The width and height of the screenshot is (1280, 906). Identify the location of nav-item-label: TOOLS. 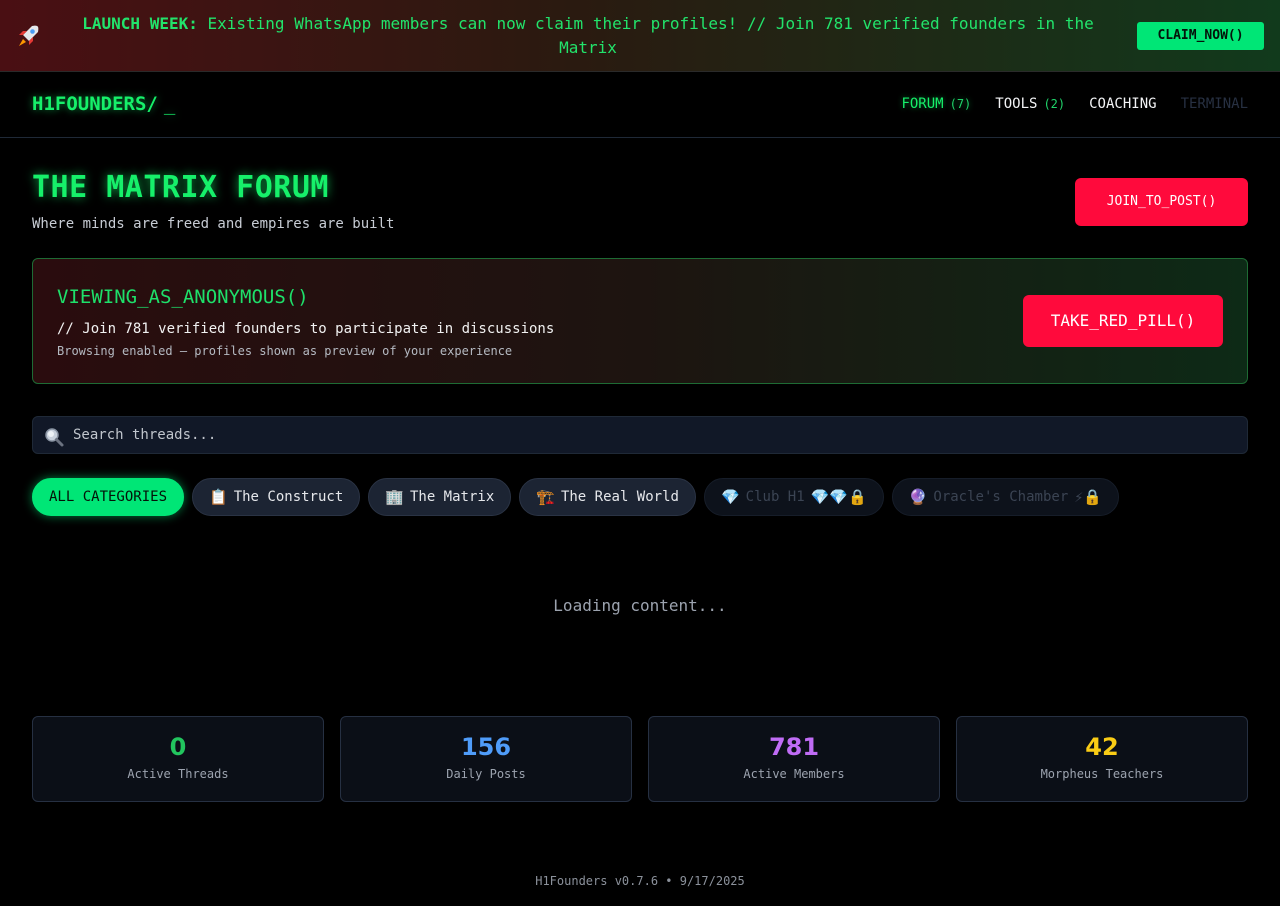
(1016, 104).